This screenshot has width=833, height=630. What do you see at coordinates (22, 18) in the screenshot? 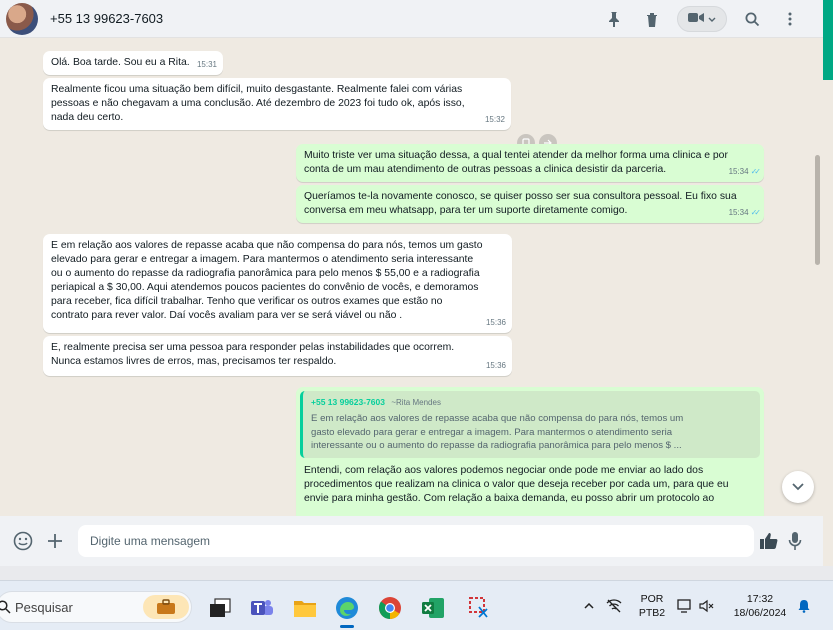
I see `avatar` at bounding box center [22, 18].